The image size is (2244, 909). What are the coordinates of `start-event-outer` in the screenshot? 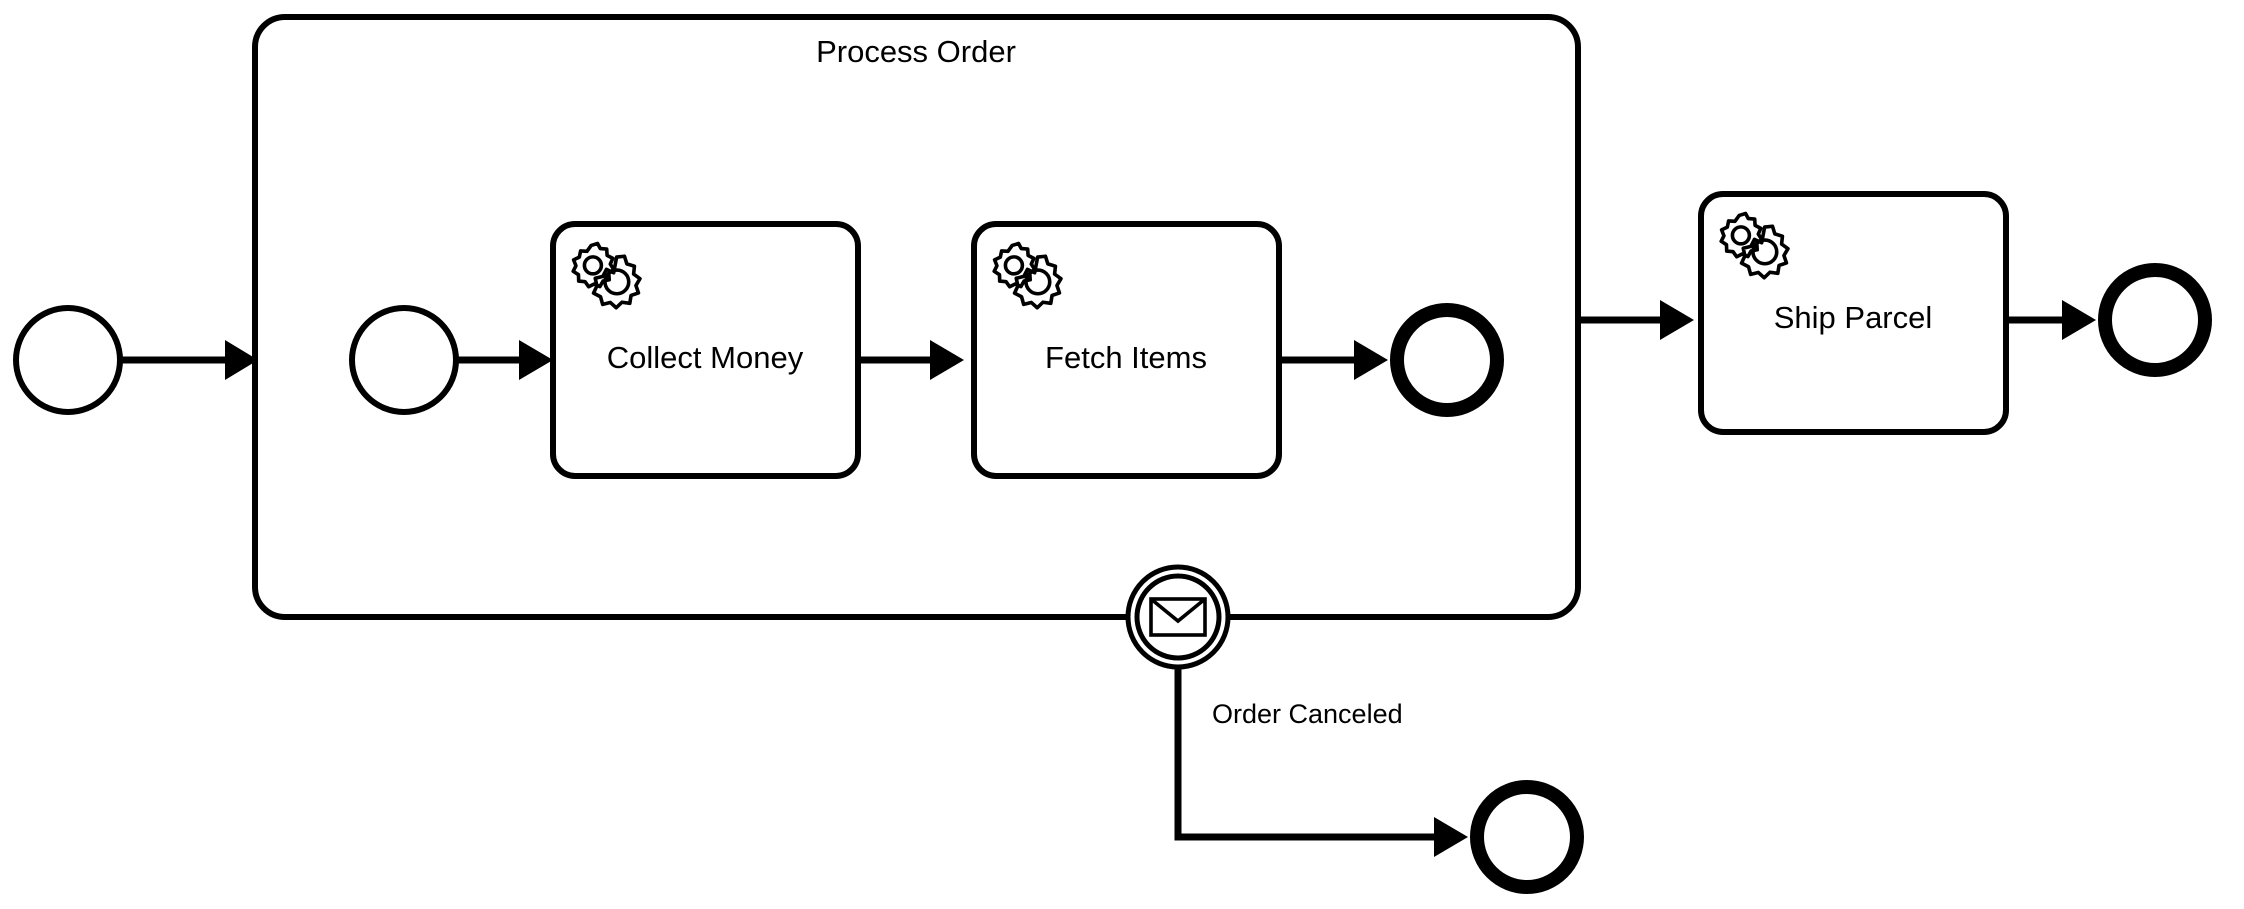 It's located at (68, 360).